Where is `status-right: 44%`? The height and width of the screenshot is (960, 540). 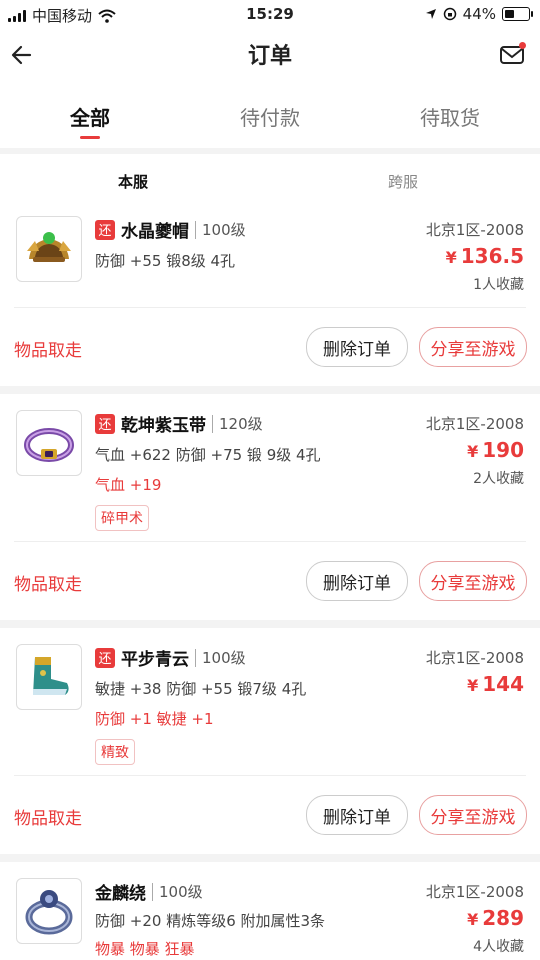
status-right: 44% is located at coordinates (479, 14).